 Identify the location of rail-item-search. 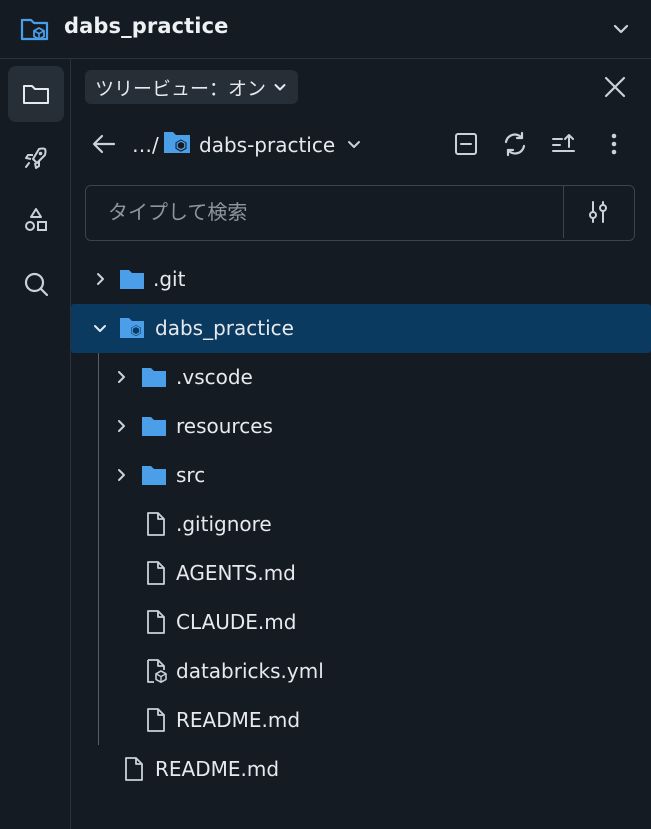
(36, 284).